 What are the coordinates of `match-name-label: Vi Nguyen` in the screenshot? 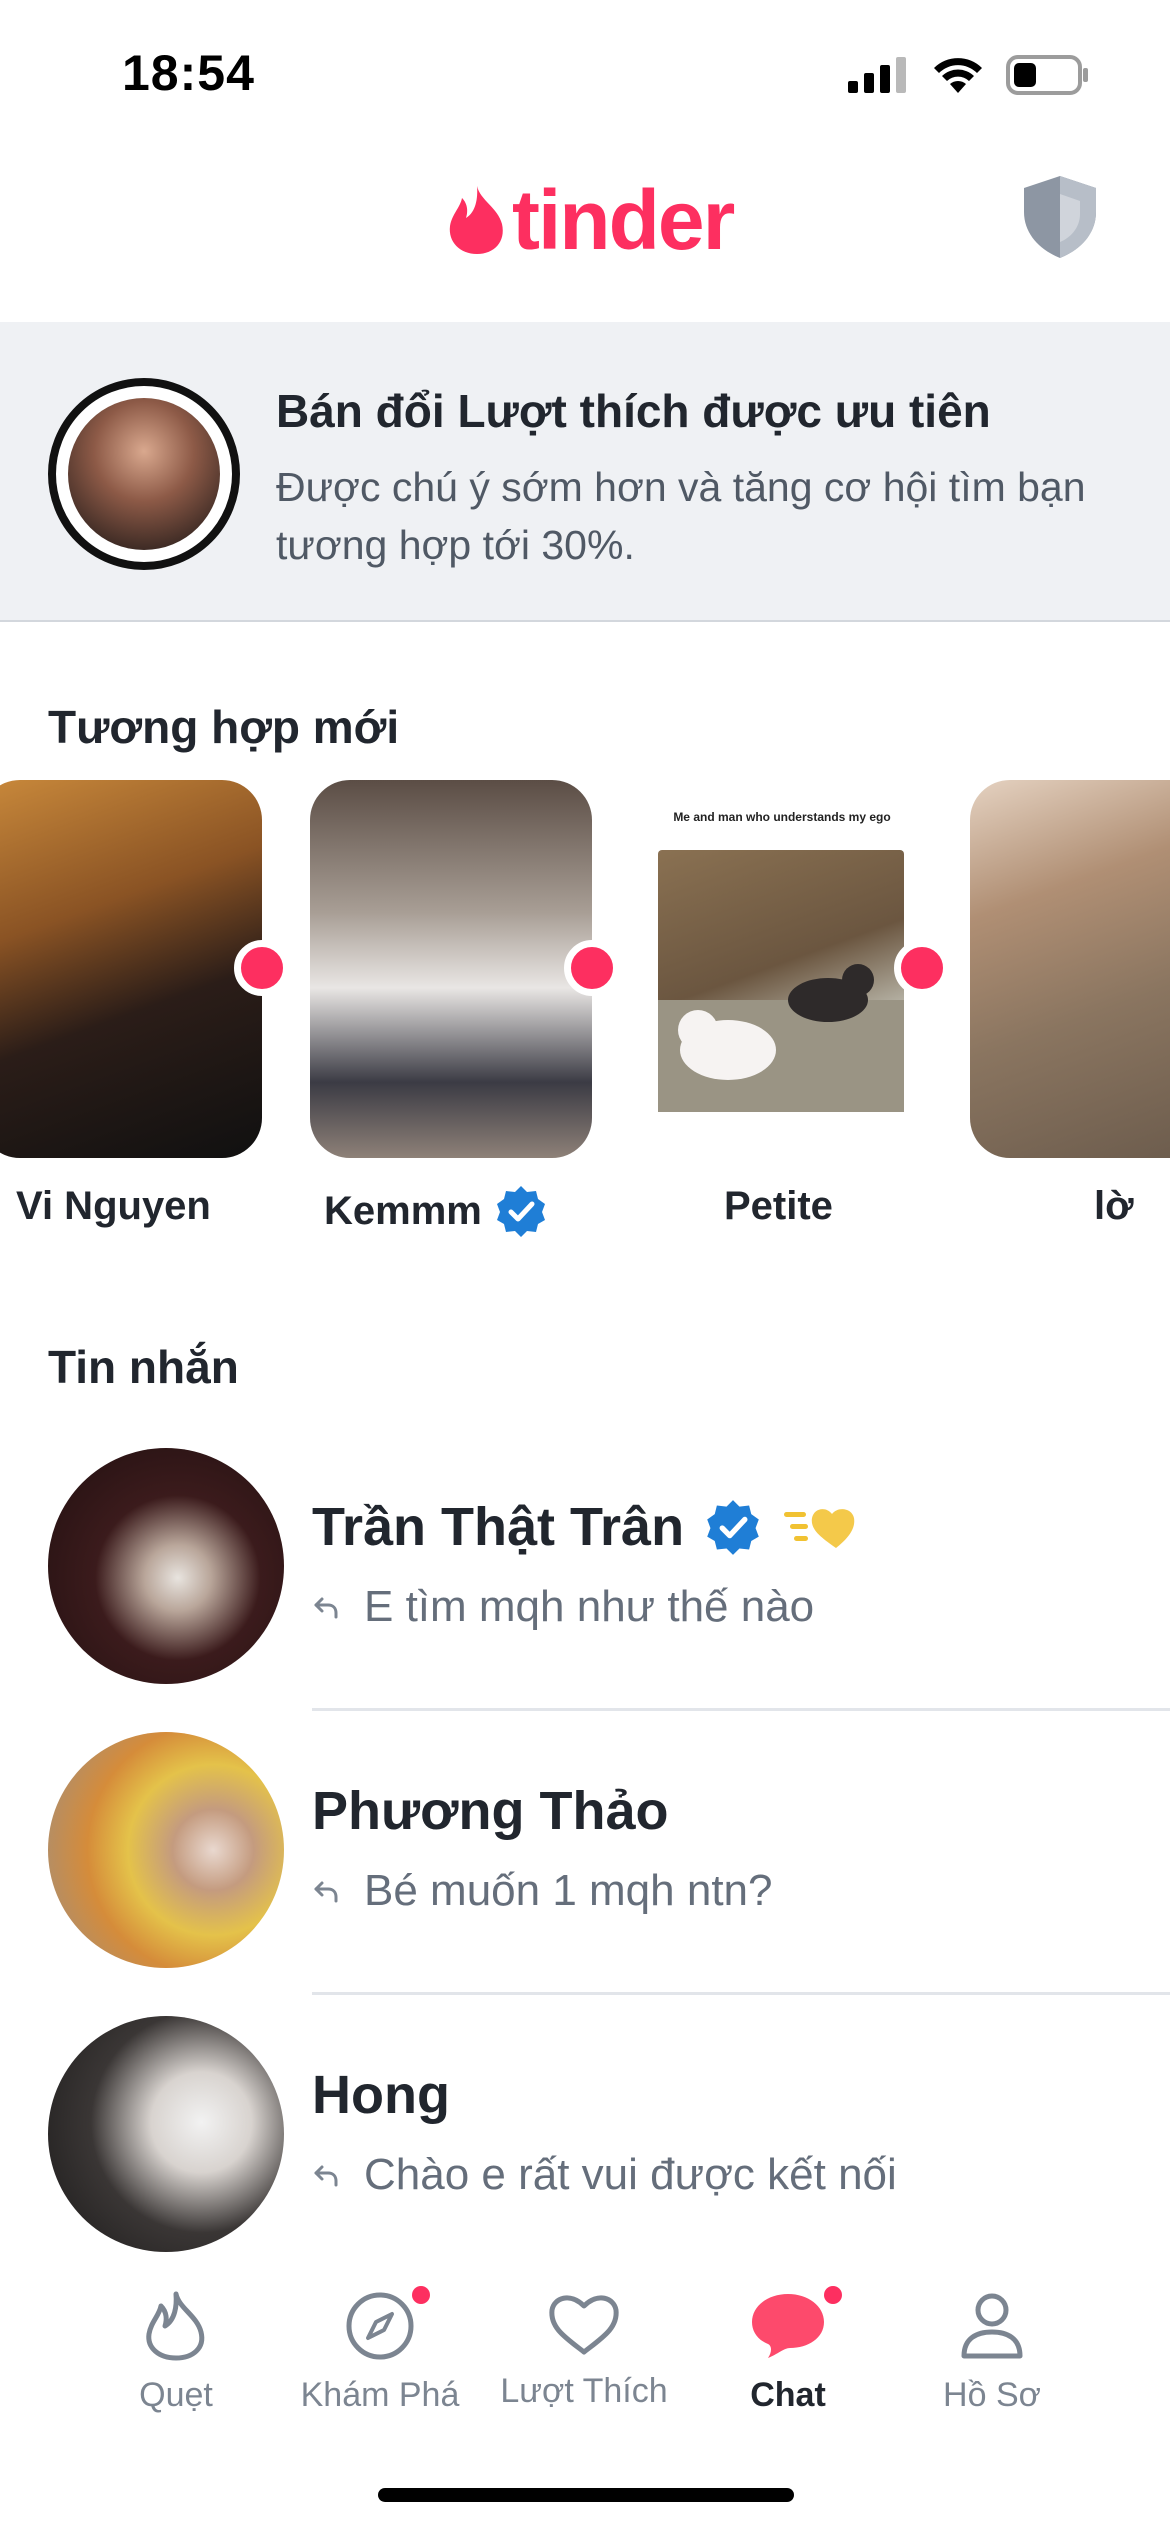 It's located at (113, 1206).